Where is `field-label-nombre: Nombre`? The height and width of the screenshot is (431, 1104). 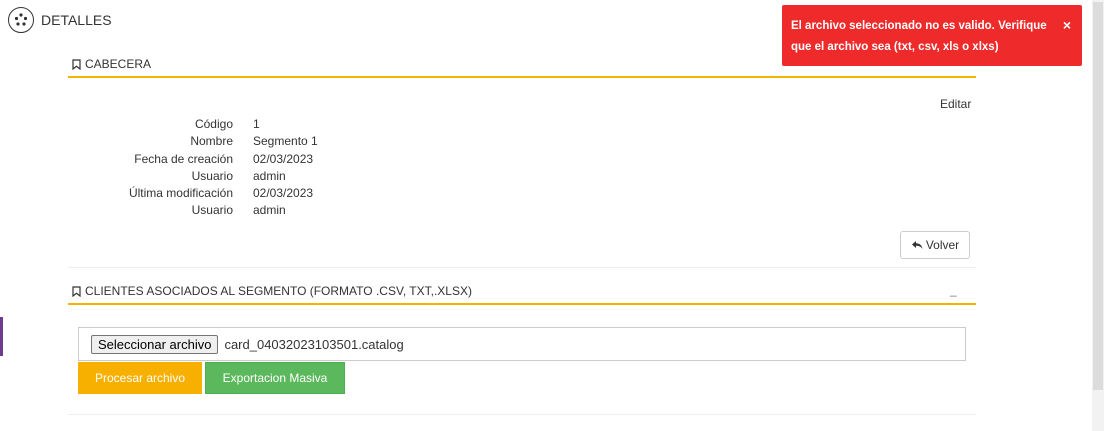 field-label-nombre: Nombre is located at coordinates (211, 141).